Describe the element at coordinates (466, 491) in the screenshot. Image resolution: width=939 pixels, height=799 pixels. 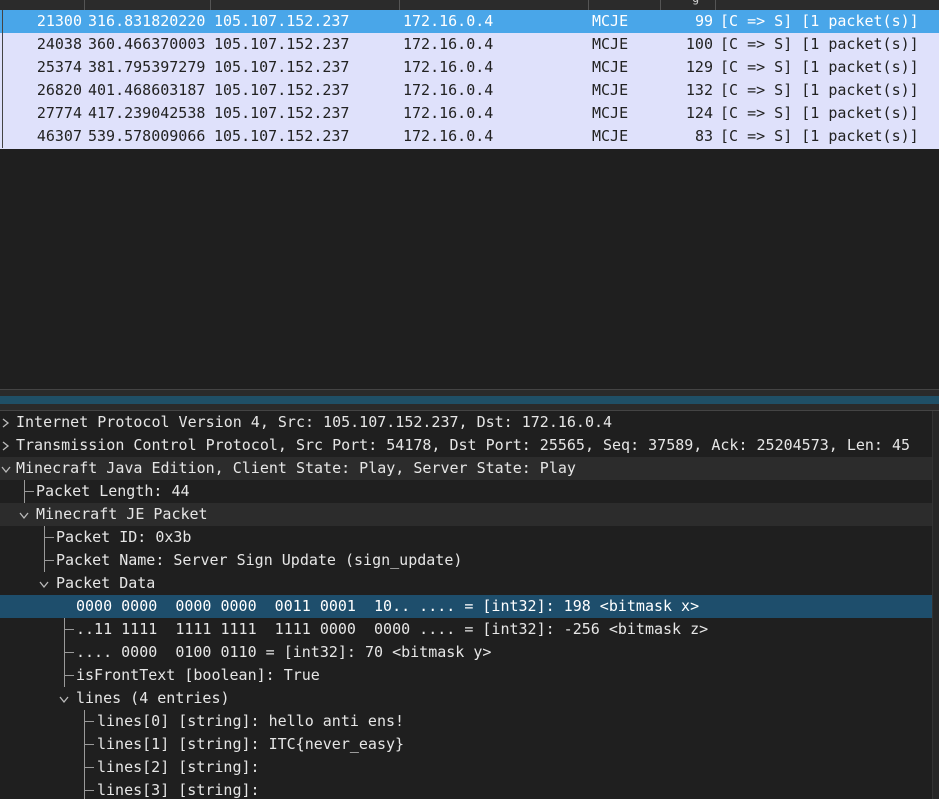
I see `tree-item-packet-length: Packet Length: 44` at that location.